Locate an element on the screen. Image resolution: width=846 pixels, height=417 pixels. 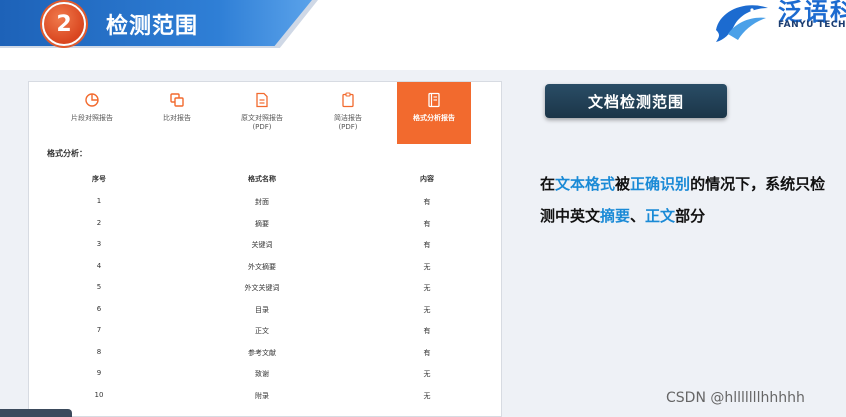
table-row: 3 关键词 有 is located at coordinates (265, 247).